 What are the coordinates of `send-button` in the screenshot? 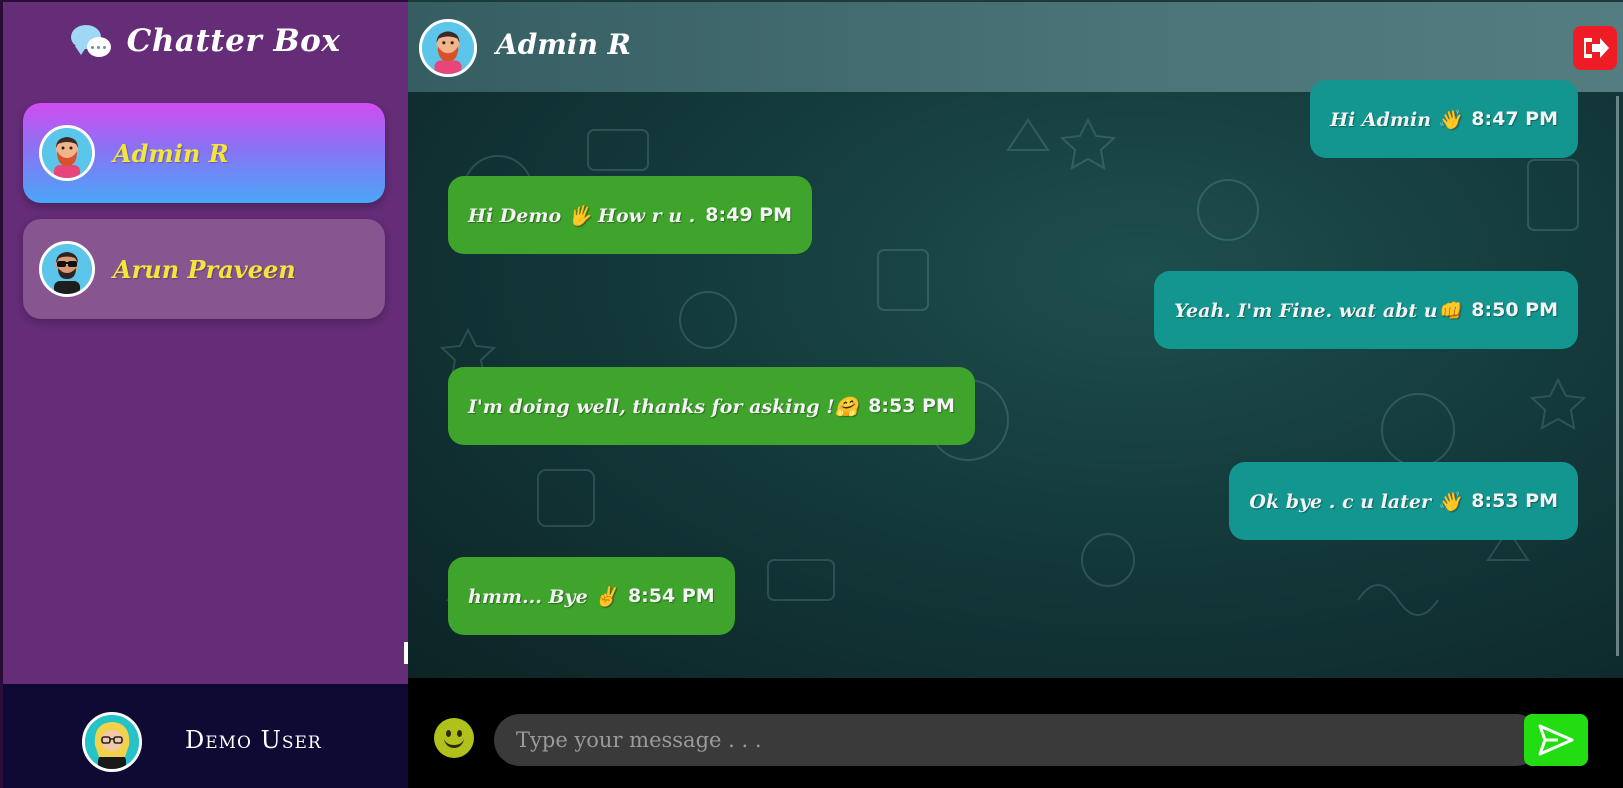 It's located at (1556, 740).